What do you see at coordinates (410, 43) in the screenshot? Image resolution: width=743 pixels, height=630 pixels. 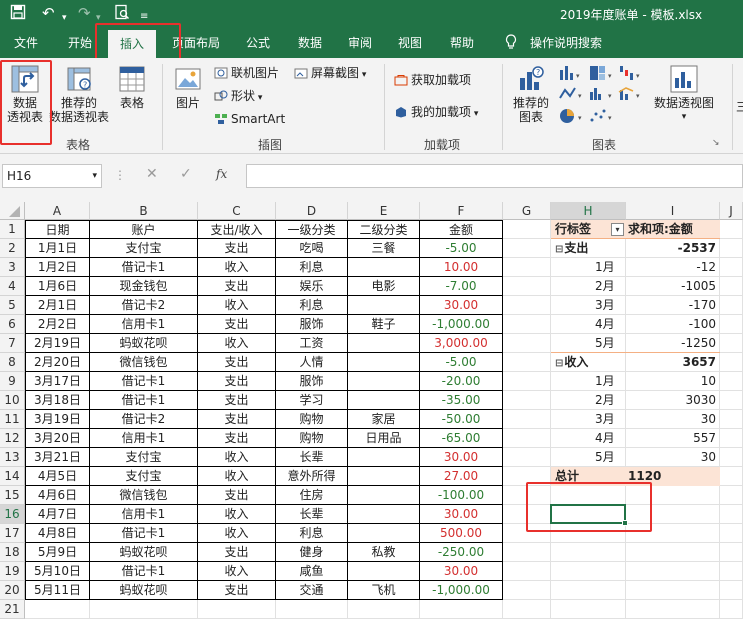 I see `tab-view: 视图` at bounding box center [410, 43].